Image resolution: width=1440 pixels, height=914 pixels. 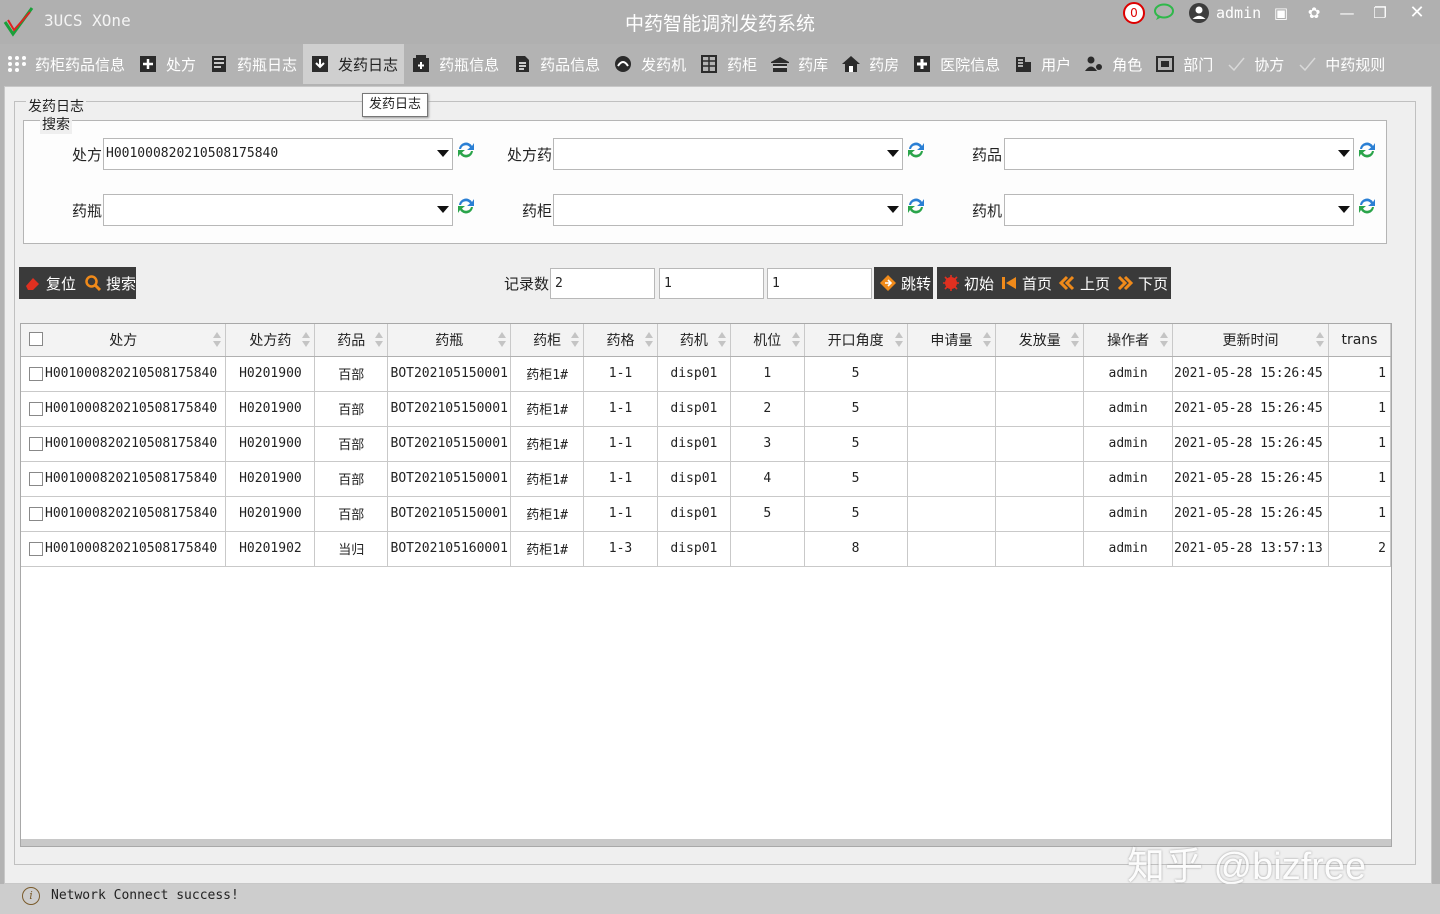 What do you see at coordinates (620, 340) in the screenshot?
I see `column-header: 药格` at bounding box center [620, 340].